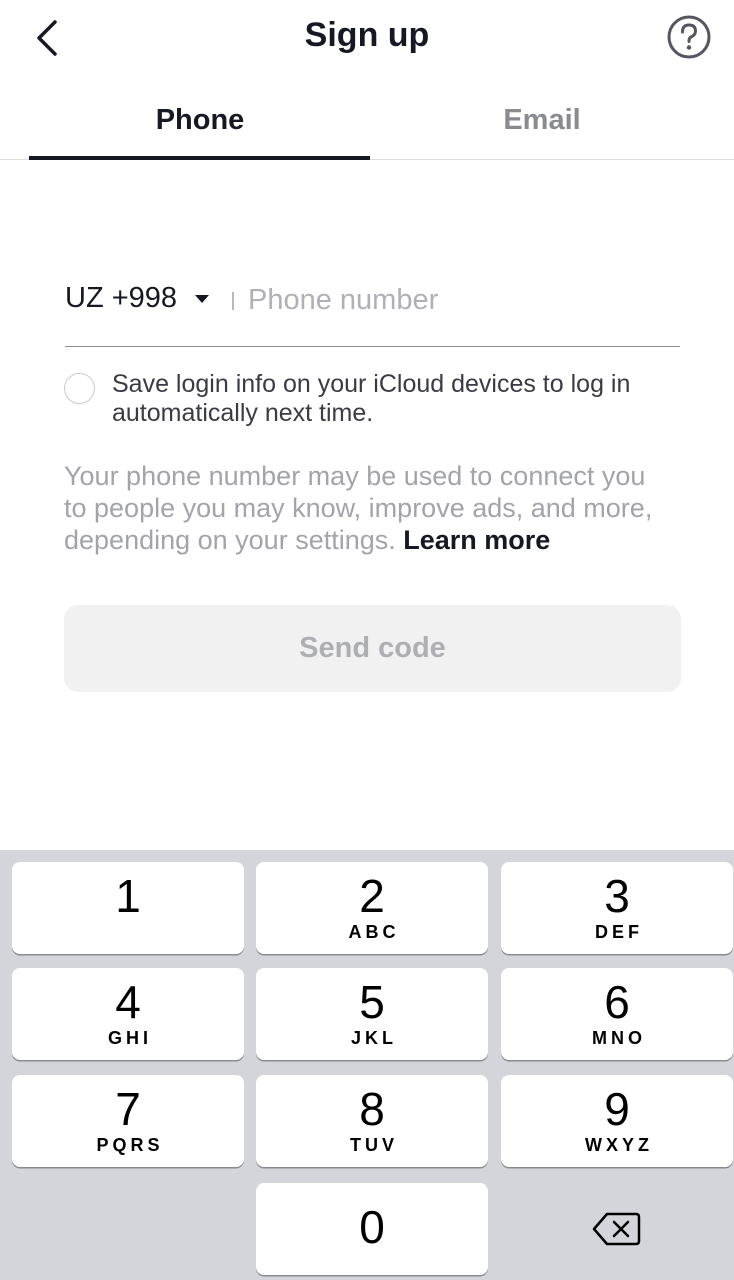 The height and width of the screenshot is (1280, 734). I want to click on question-circle-icon, so click(689, 37).